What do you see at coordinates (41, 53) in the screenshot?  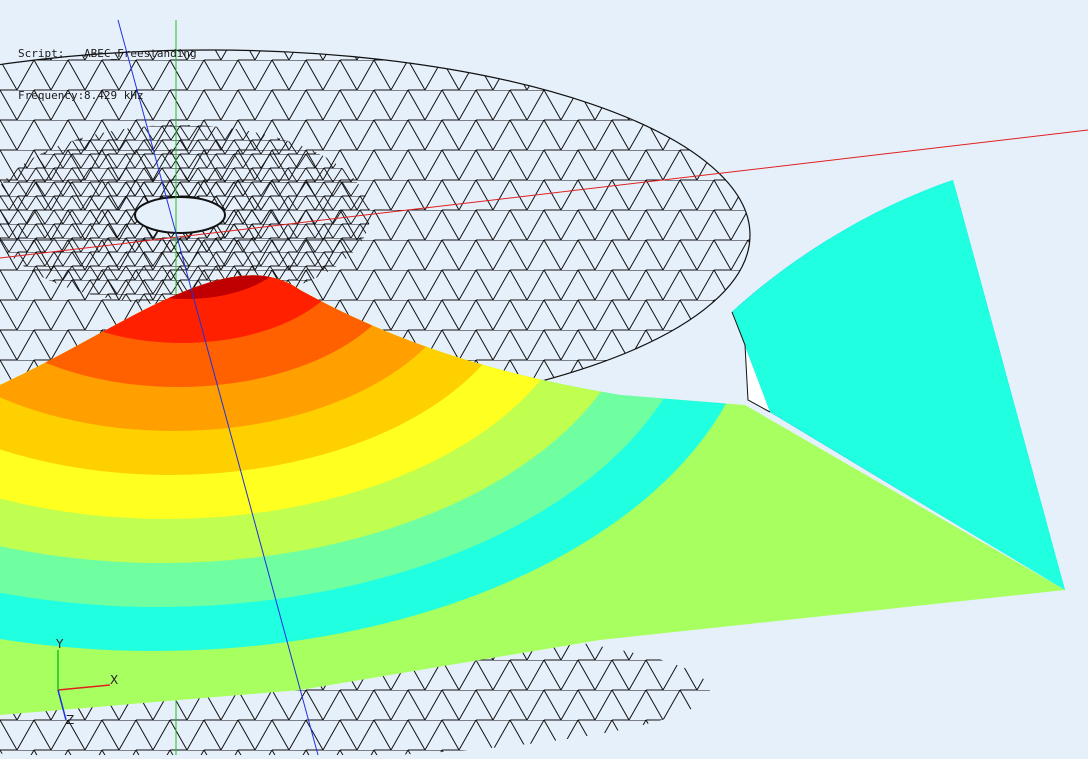 I see `script-label: Script:` at bounding box center [41, 53].